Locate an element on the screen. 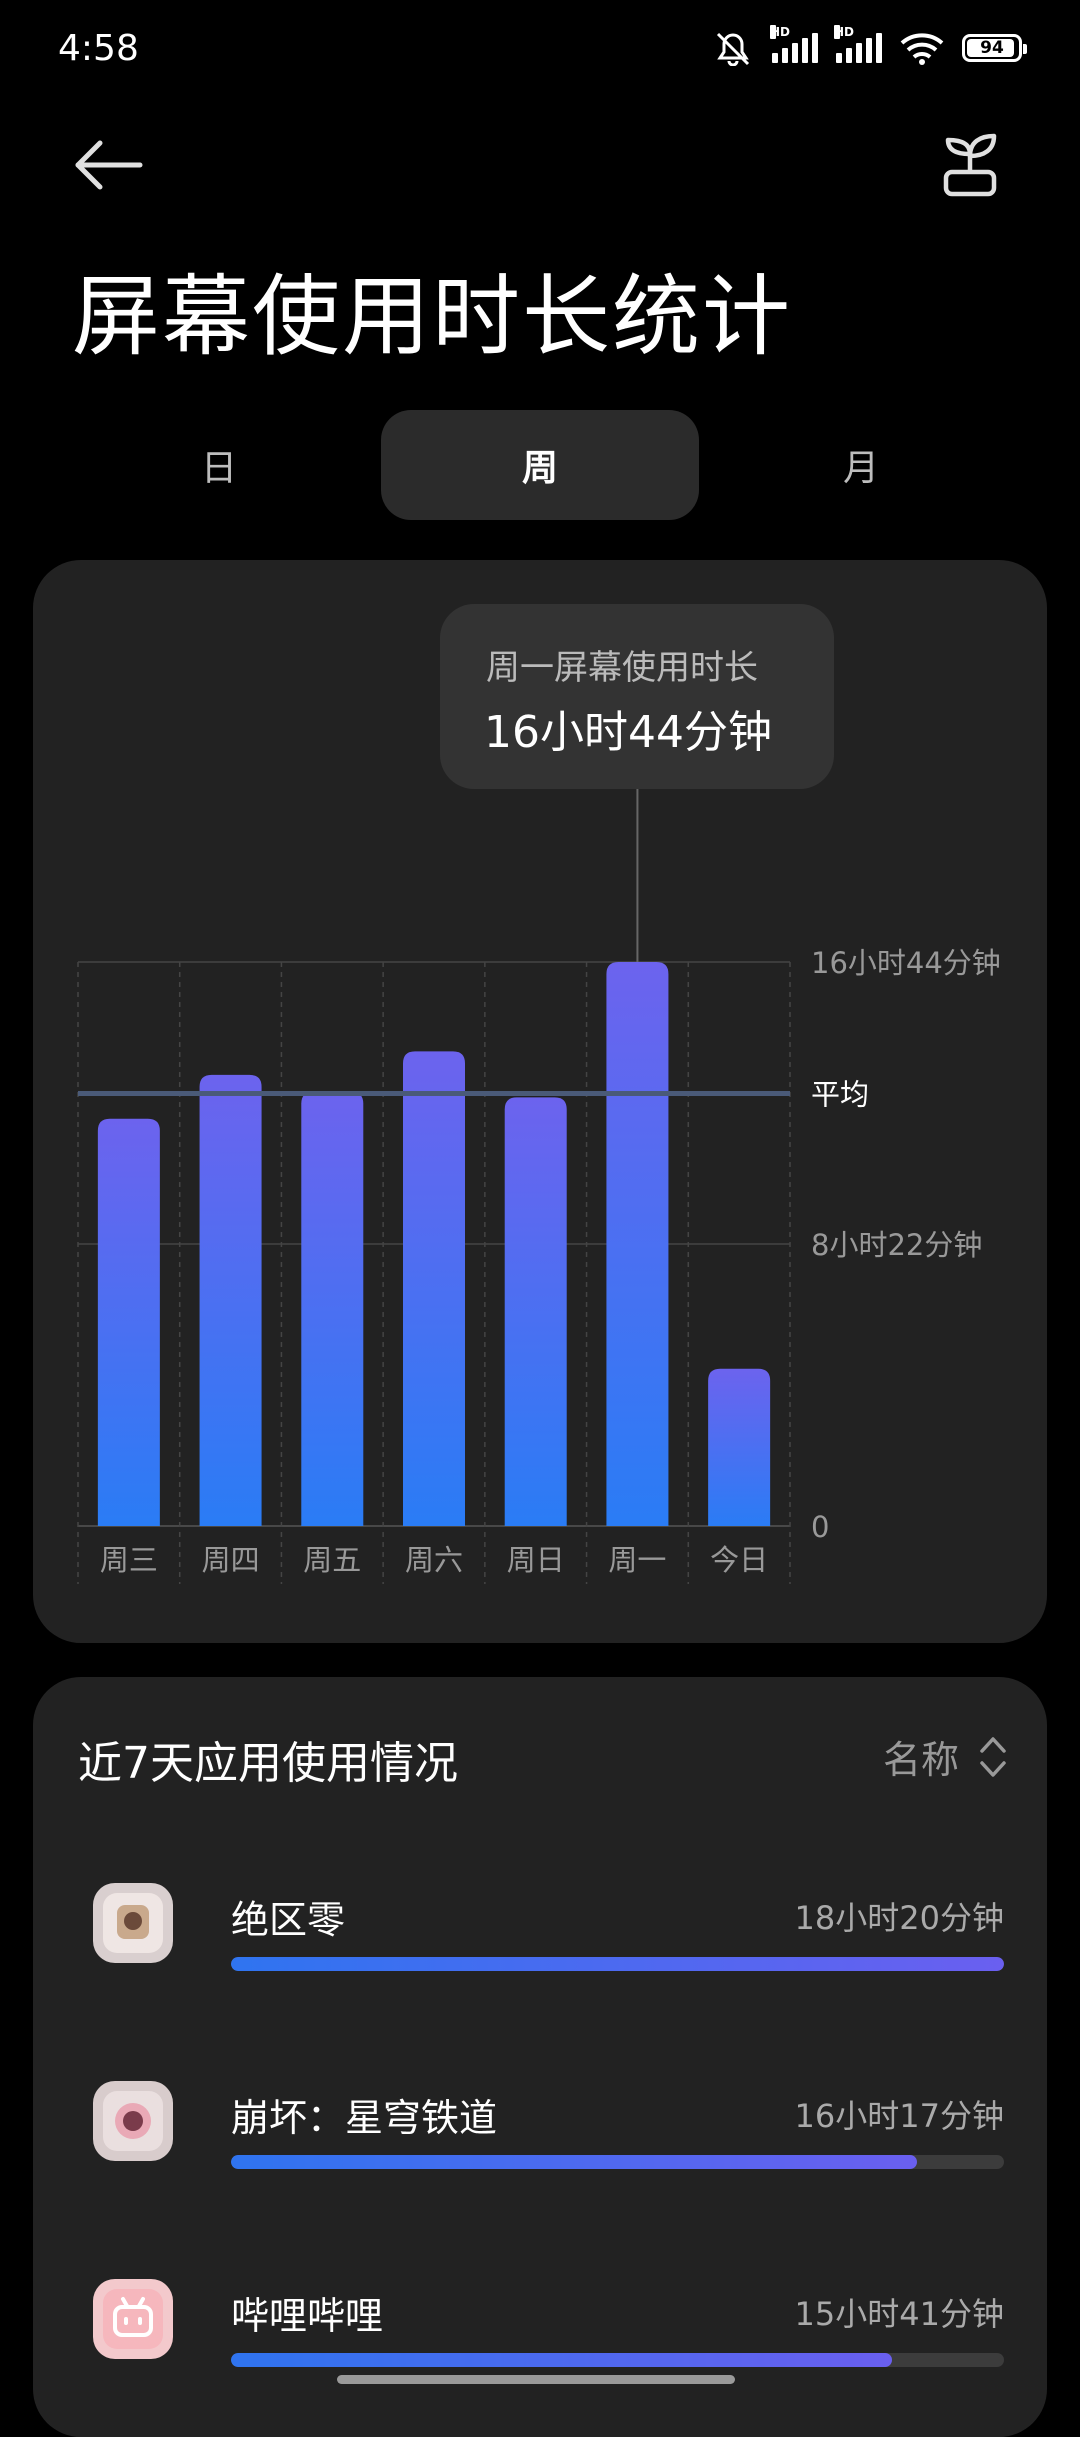 Image resolution: width=1080 pixels, height=2437 pixels. chart-y-axis: 16小时44分钟 8小时22分钟 0 平均 is located at coordinates (906, 1245).